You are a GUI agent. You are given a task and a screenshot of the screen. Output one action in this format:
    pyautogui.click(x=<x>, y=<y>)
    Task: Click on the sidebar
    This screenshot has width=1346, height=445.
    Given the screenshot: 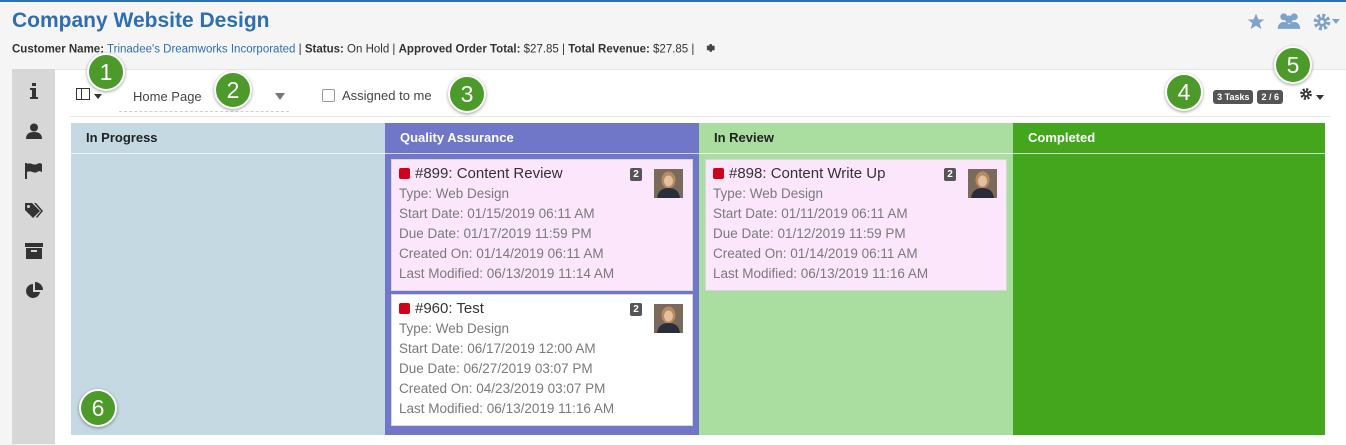 What is the action you would take?
    pyautogui.click(x=33, y=256)
    